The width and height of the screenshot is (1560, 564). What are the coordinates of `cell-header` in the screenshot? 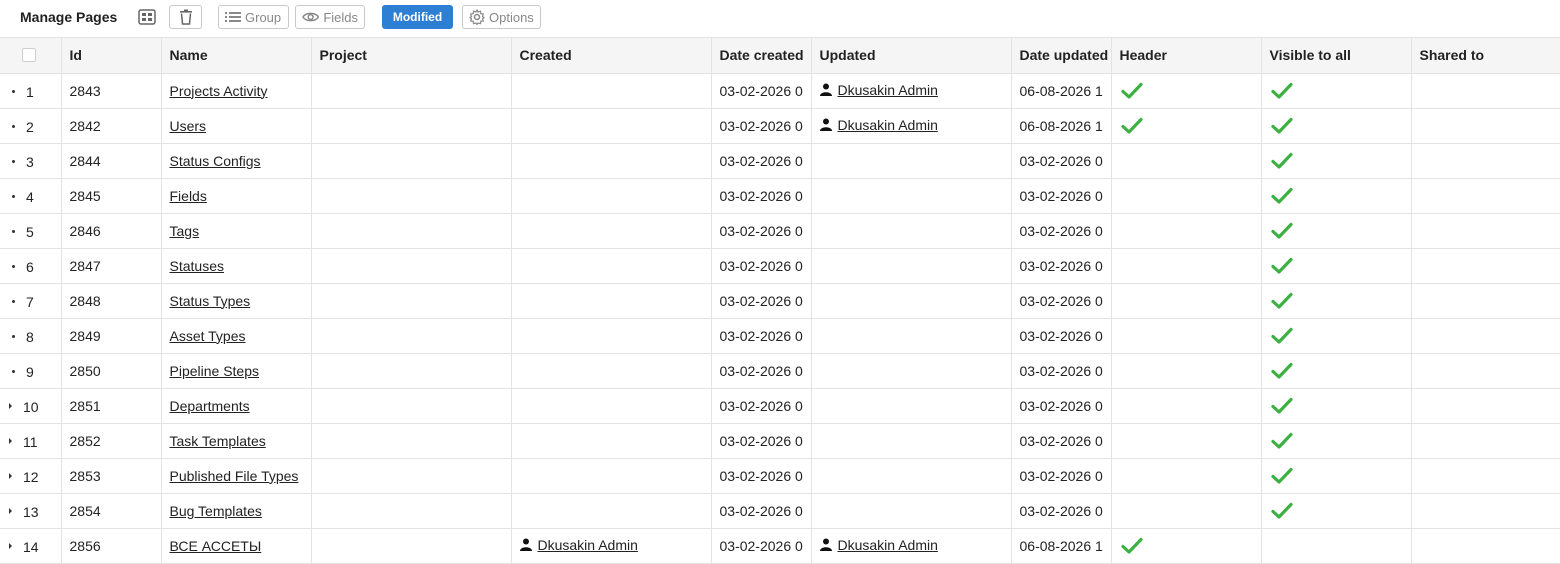 It's located at (1186, 231).